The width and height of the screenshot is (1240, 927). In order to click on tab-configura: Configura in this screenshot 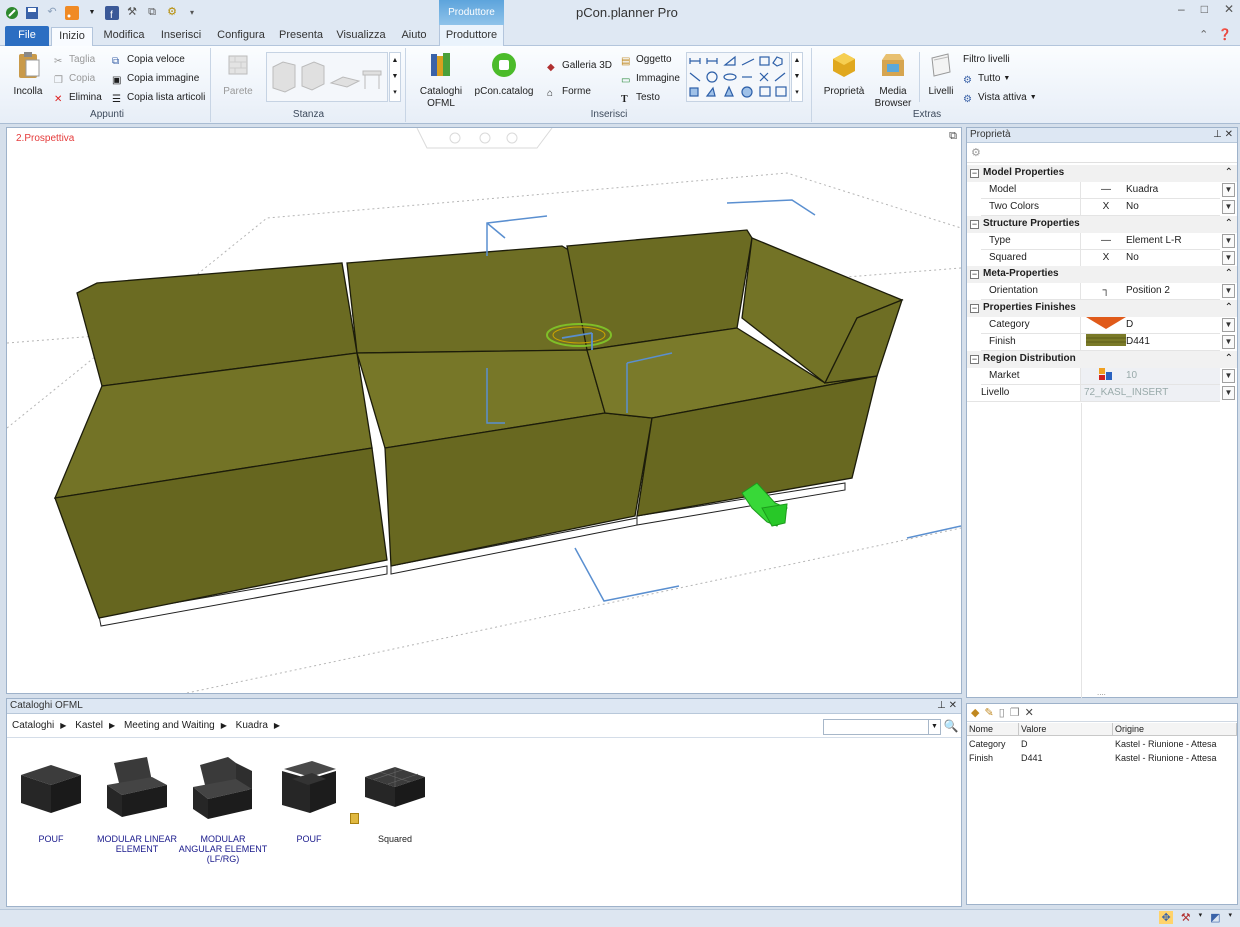, I will do `click(241, 36)`.